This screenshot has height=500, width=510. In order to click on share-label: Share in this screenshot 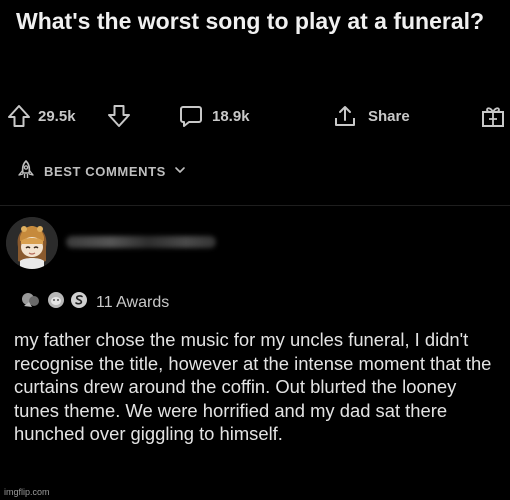, I will do `click(389, 116)`.